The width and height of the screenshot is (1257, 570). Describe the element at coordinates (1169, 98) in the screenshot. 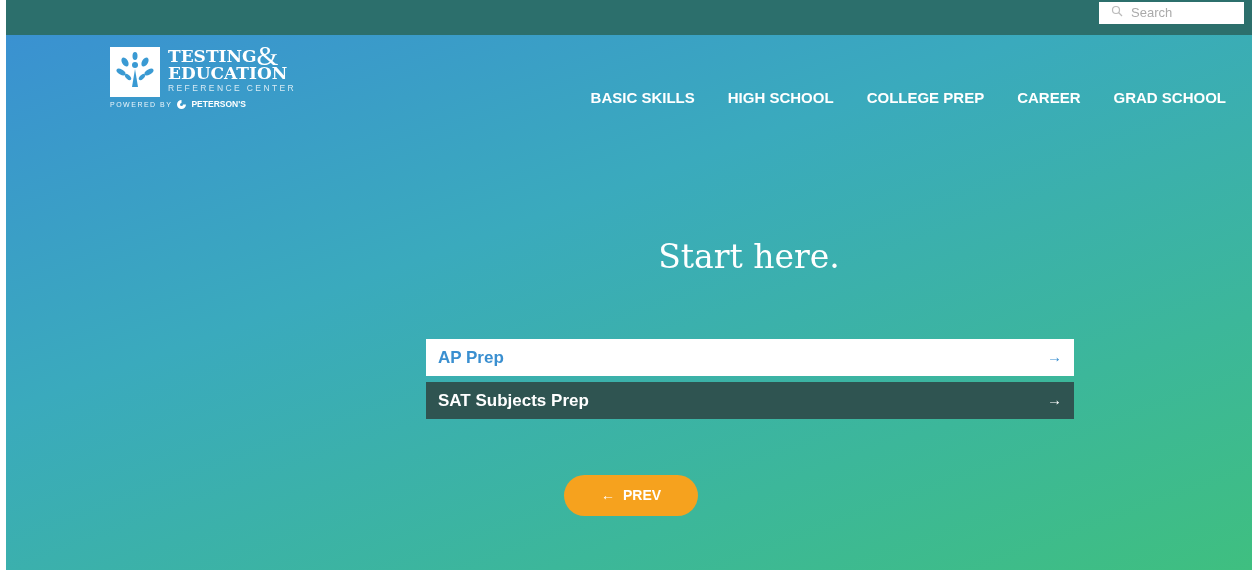

I see `nav-link: GRAD SCHOOL` at that location.